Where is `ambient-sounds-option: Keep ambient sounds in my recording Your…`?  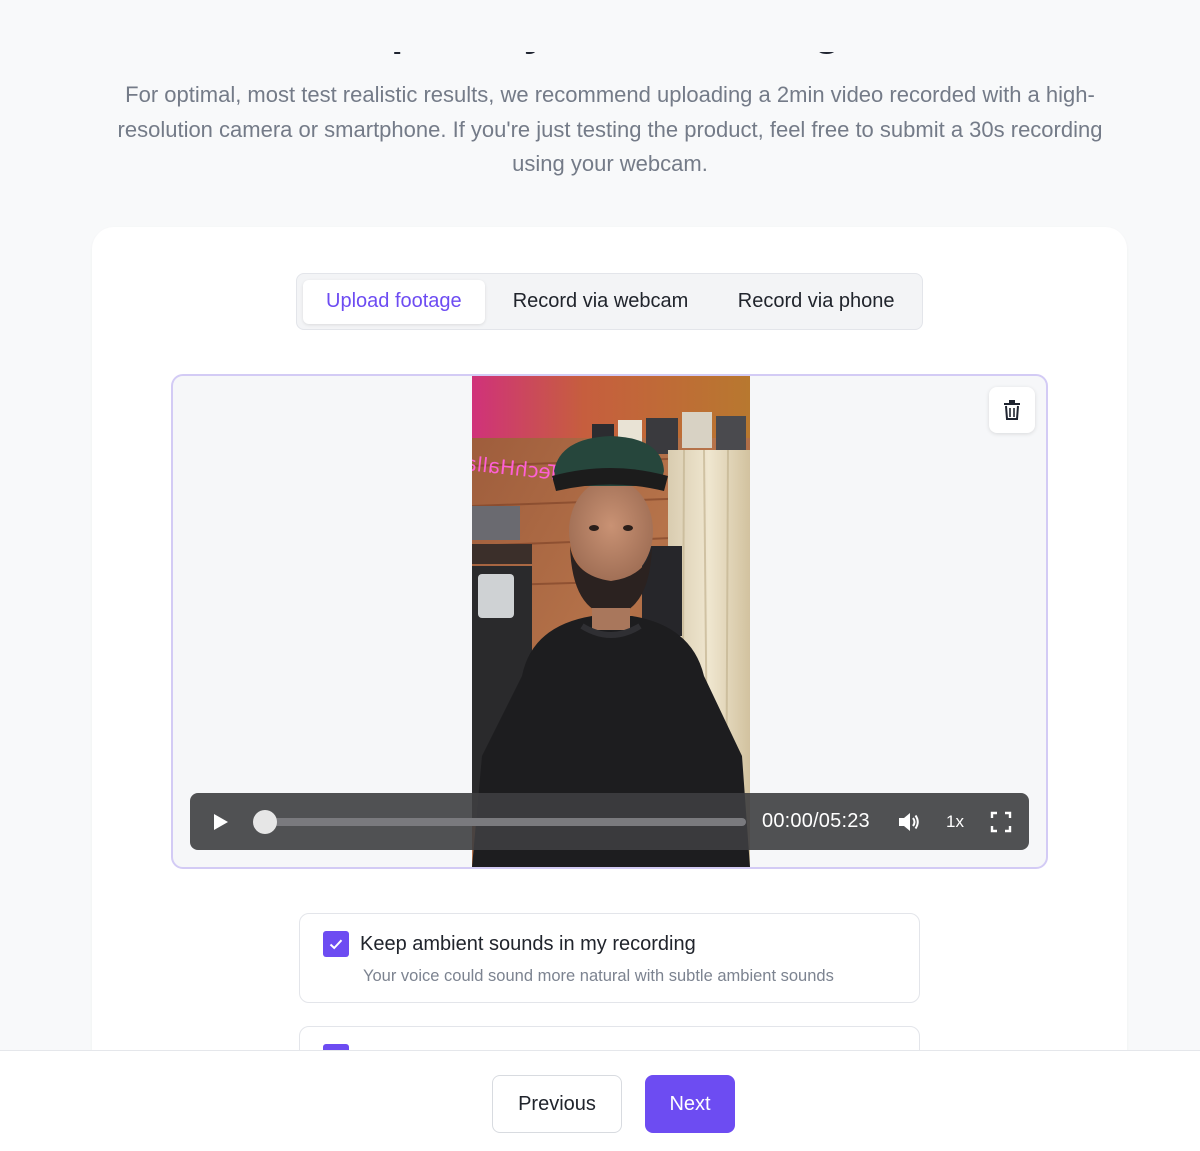
ambient-sounds-option: Keep ambient sounds in my recording Your… is located at coordinates (609, 958).